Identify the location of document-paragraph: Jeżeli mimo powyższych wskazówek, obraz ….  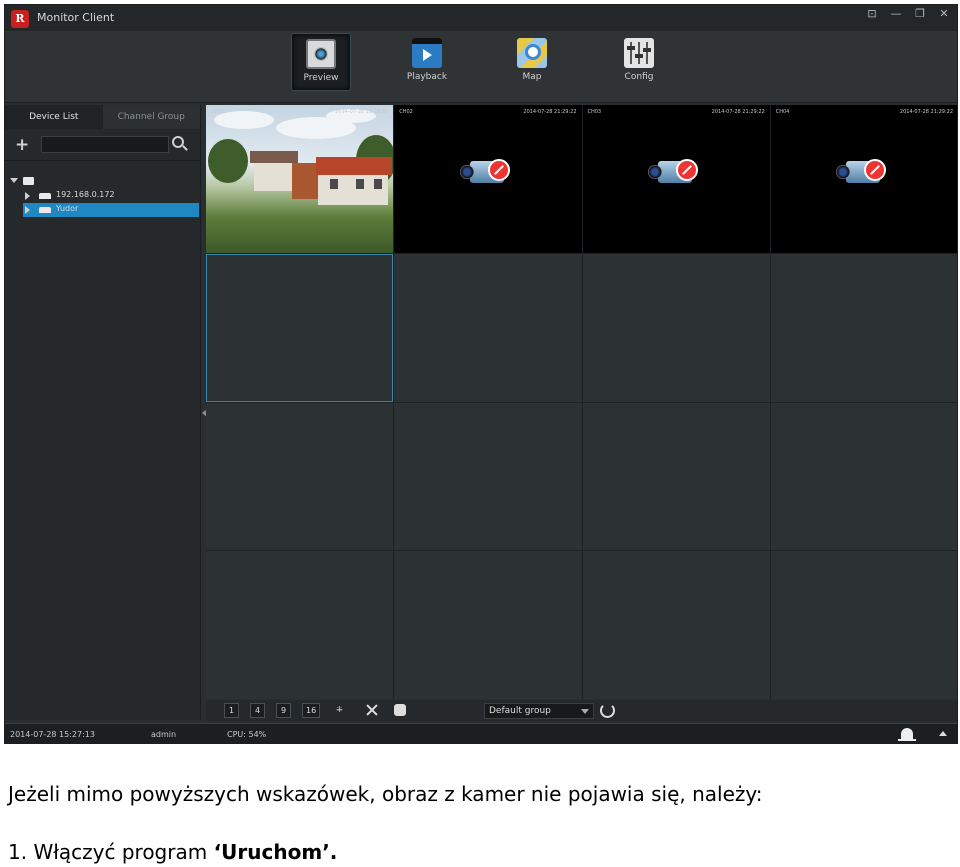
(385, 794).